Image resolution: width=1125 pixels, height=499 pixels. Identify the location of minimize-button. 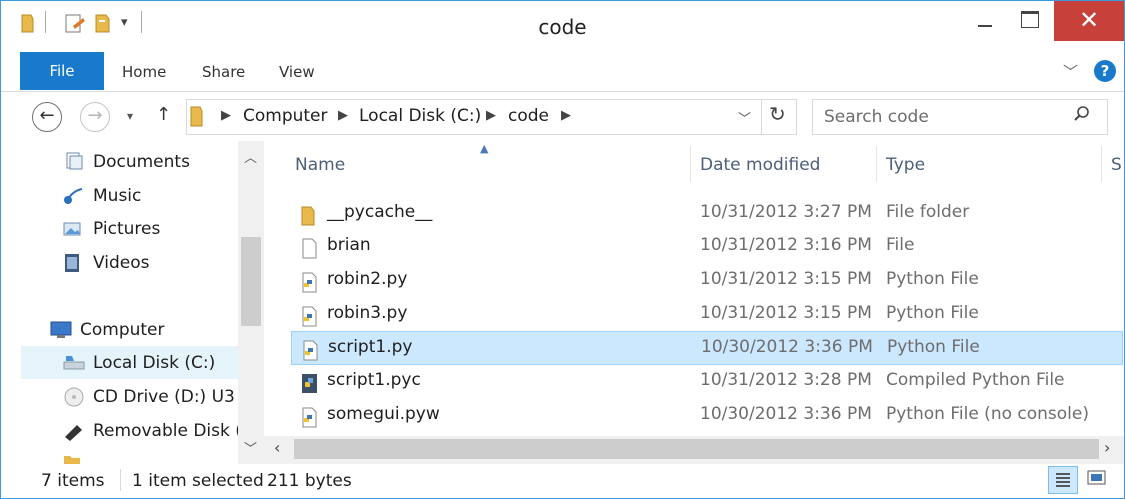
(984, 21).